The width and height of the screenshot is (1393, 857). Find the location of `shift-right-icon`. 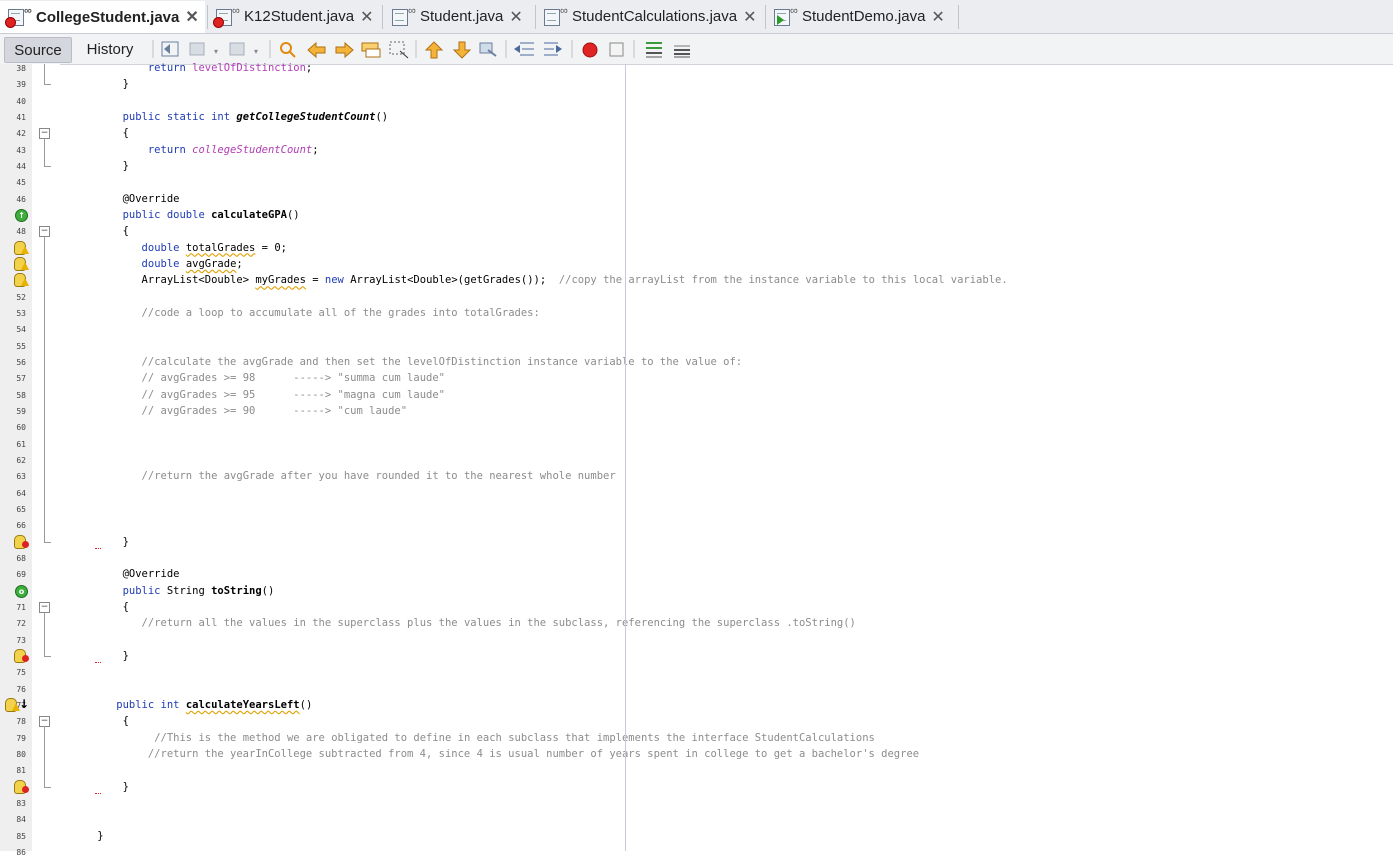

shift-right-icon is located at coordinates (553, 49).